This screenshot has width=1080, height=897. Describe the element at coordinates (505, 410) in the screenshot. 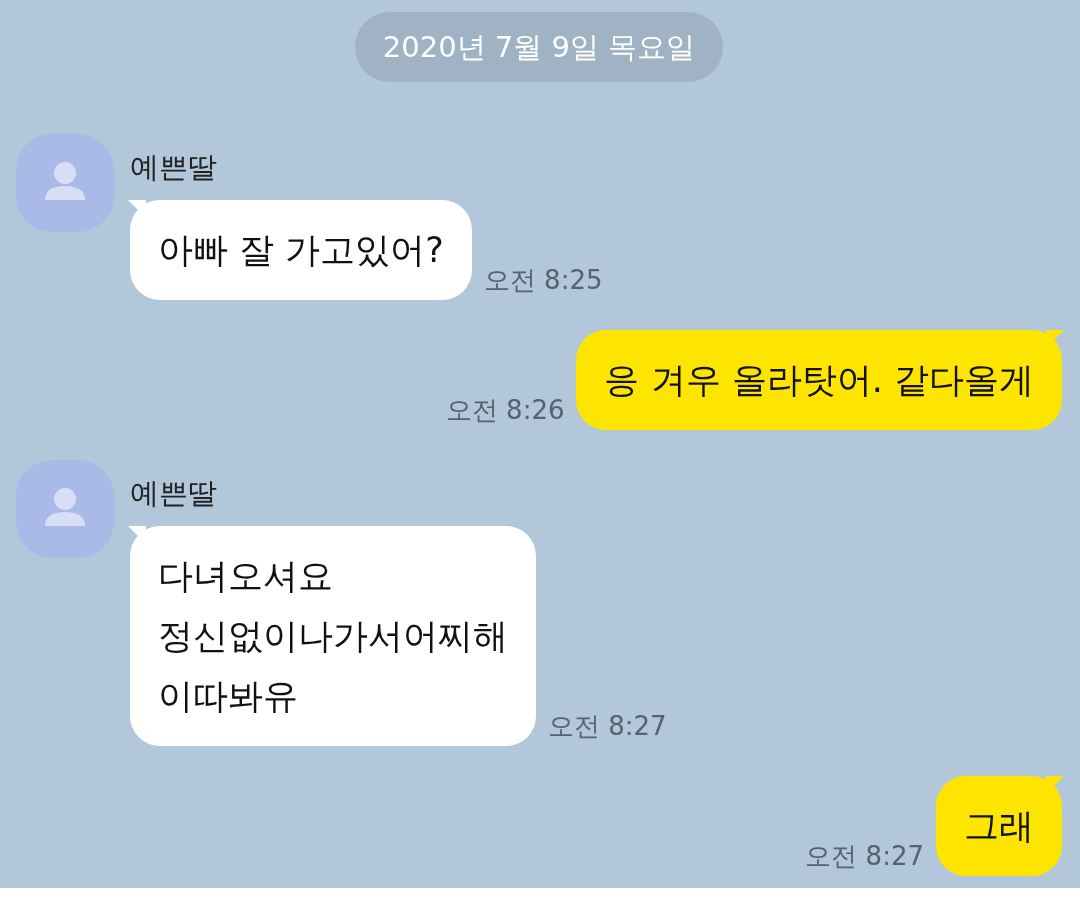

I see `message-time: 오전 8:26` at that location.